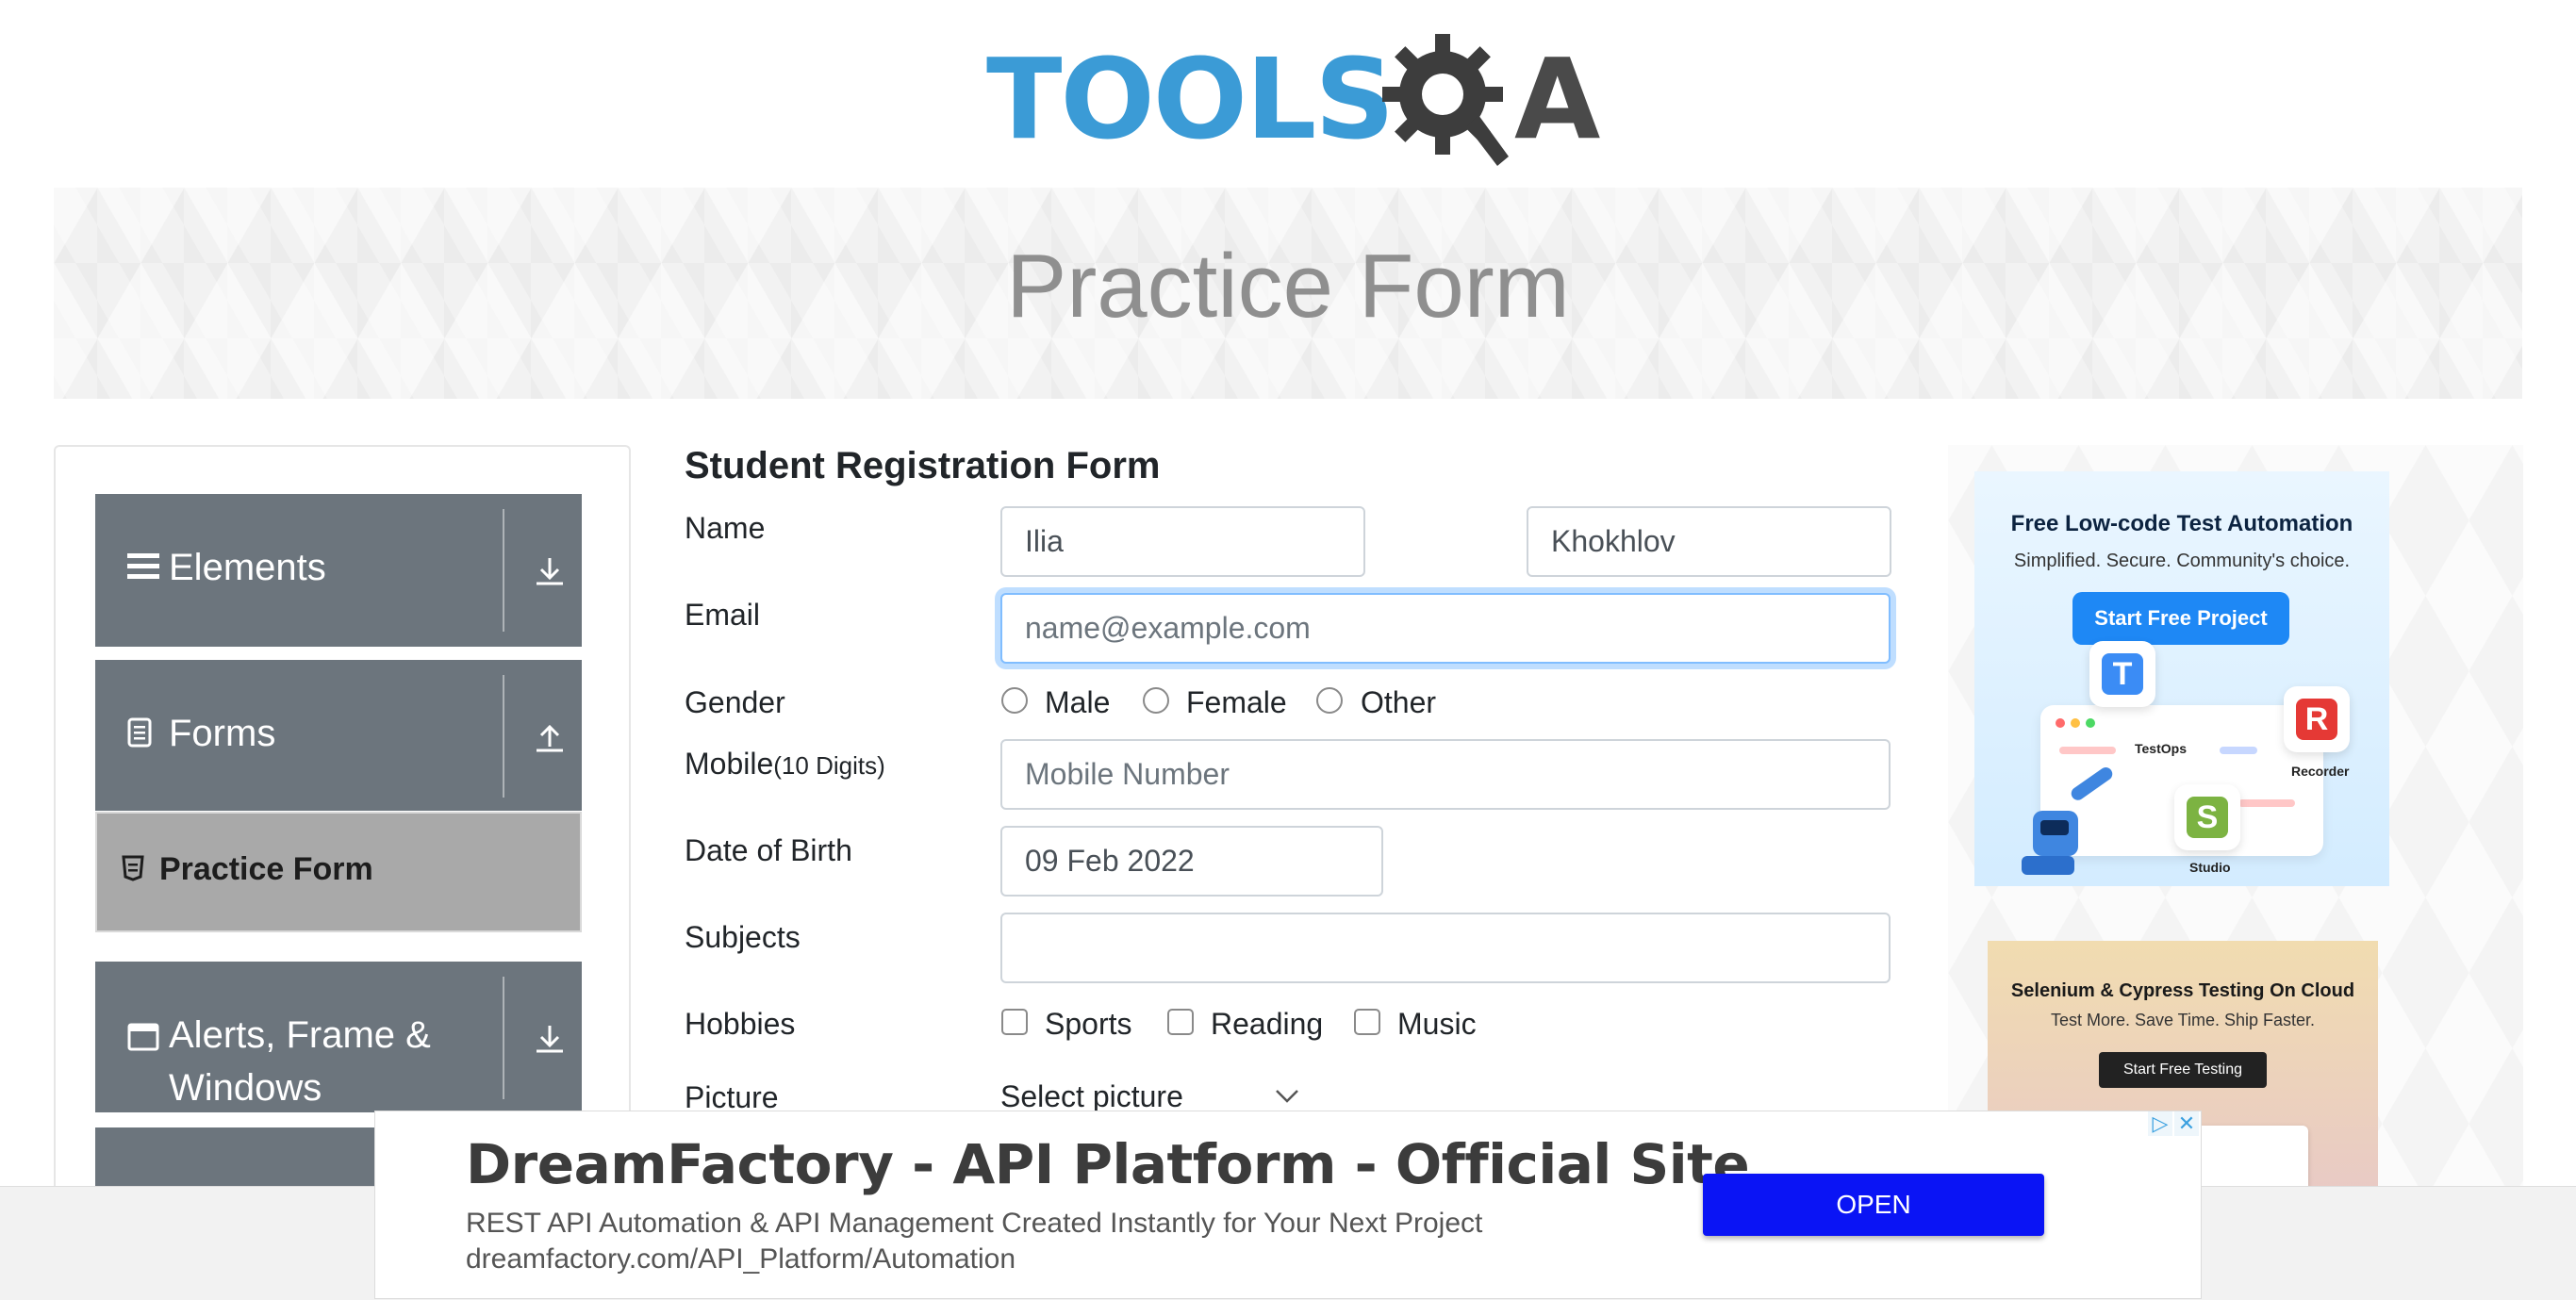  I want to click on robot-arm-icon, so click(2067, 821).